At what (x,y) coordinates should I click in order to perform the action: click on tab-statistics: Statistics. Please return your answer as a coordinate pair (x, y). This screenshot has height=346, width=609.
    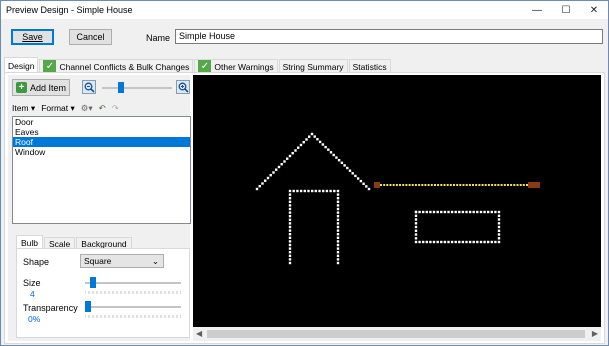
    Looking at the image, I should click on (369, 66).